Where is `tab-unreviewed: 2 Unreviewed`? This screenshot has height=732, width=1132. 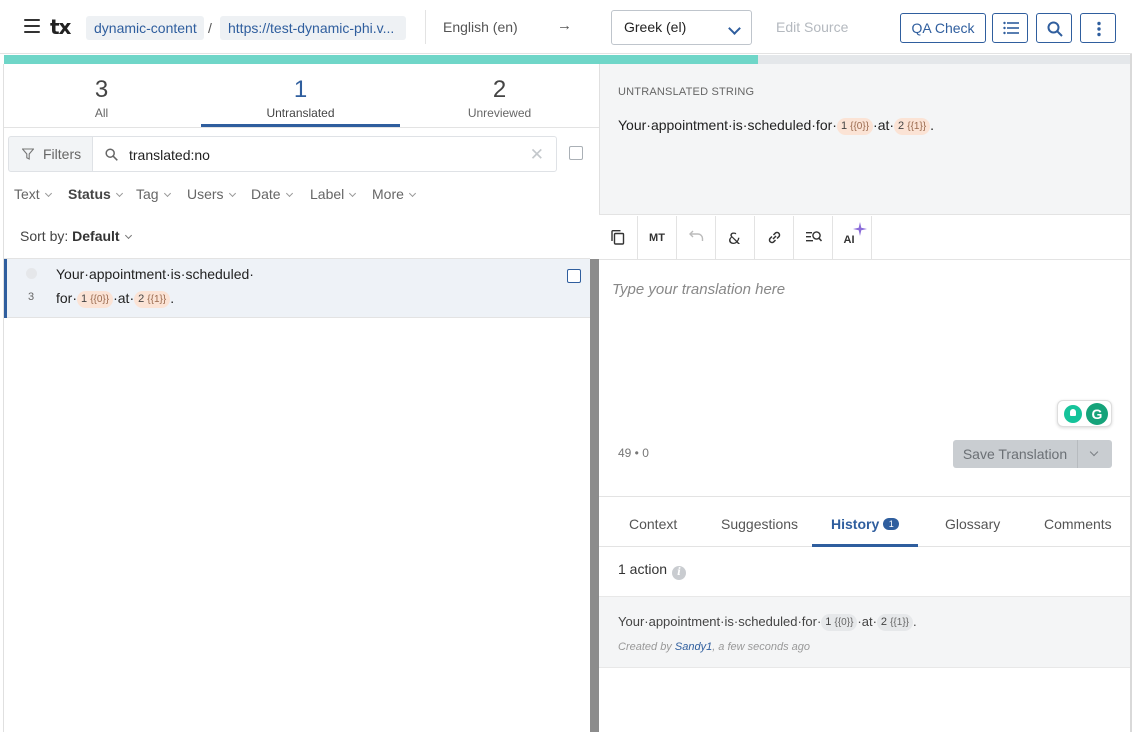 tab-unreviewed: 2 Unreviewed is located at coordinates (499, 92).